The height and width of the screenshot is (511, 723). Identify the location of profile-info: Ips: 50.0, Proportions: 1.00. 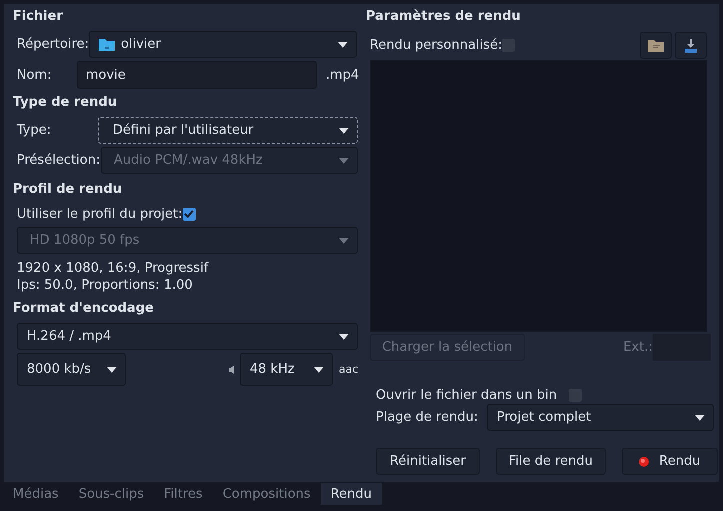
(105, 285).